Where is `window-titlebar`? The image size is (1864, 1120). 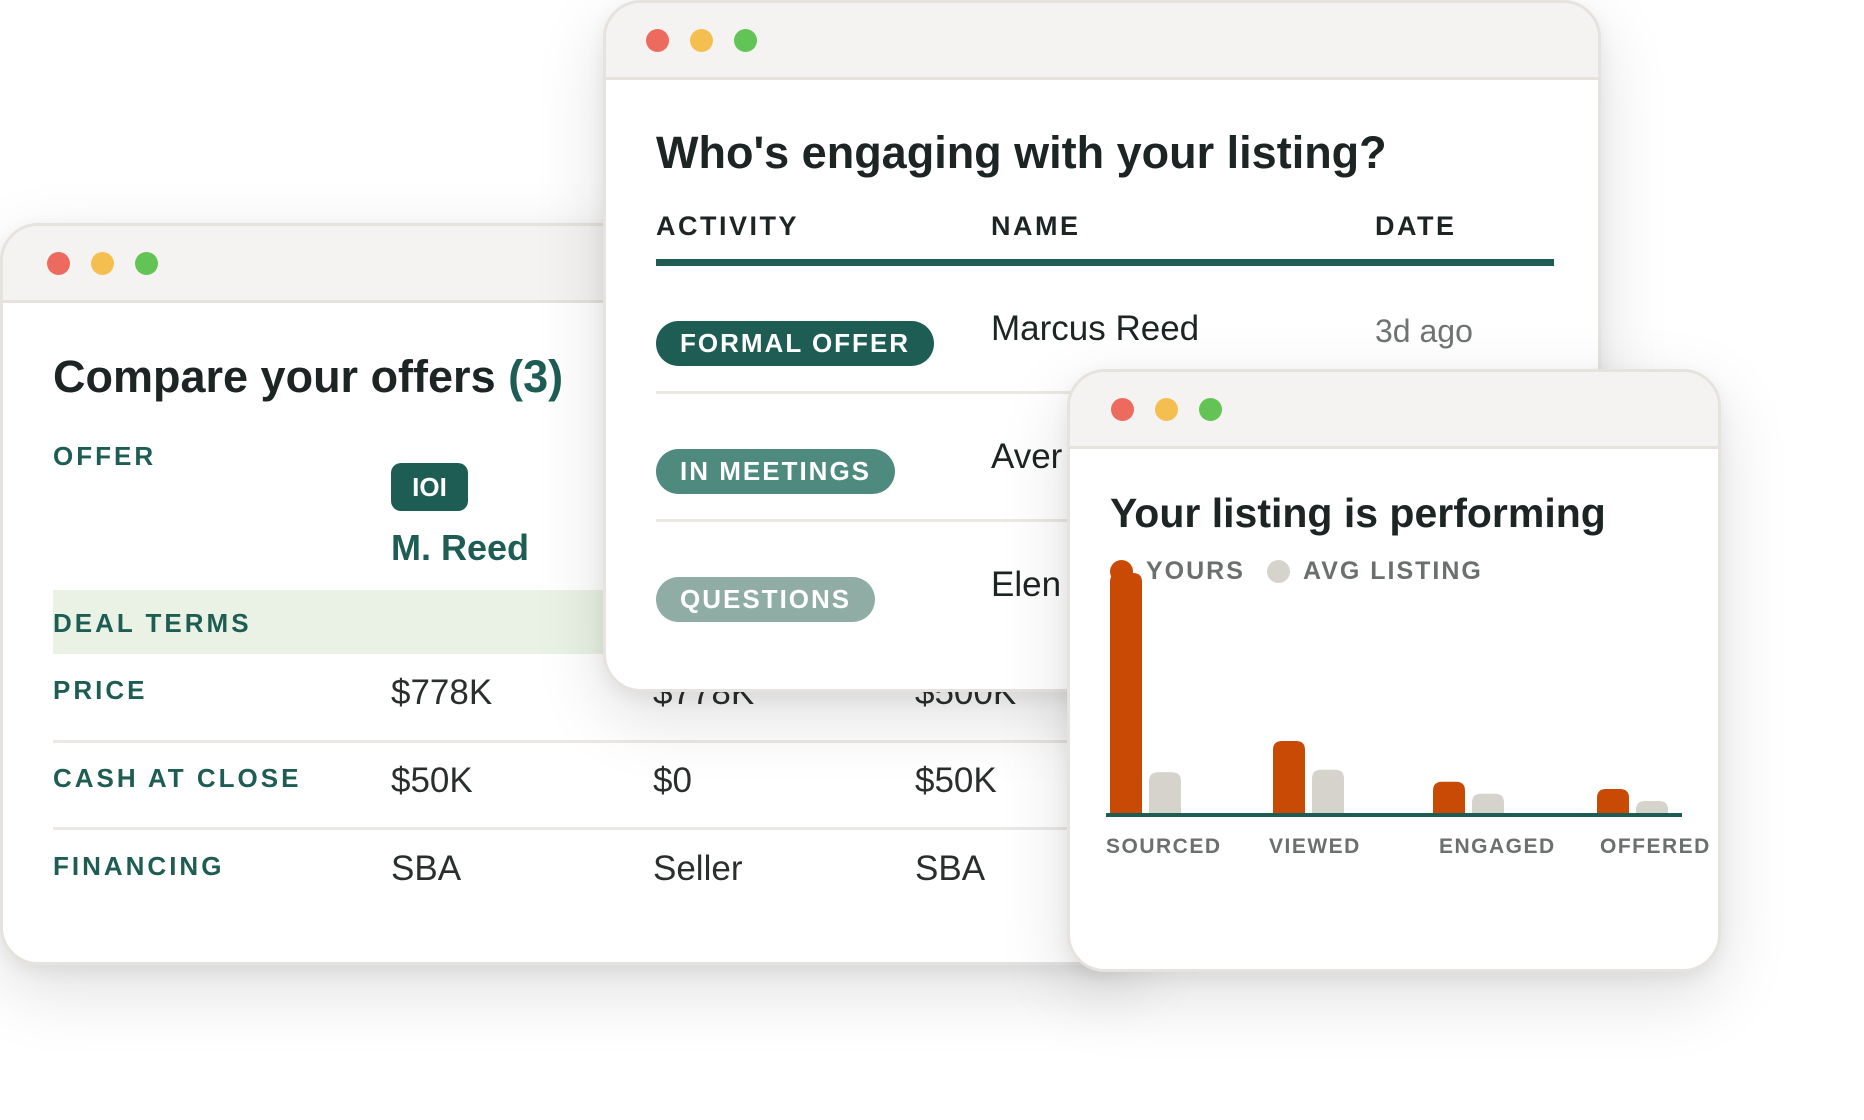 window-titlebar is located at coordinates (1102, 41).